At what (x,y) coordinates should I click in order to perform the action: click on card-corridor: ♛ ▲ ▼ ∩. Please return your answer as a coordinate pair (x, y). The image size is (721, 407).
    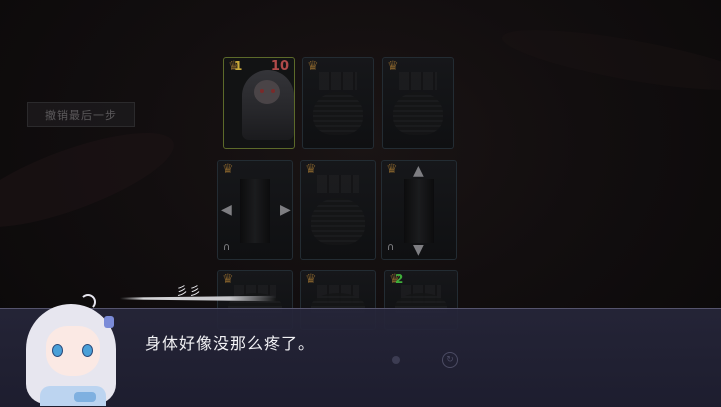
    Looking at the image, I should click on (419, 210).